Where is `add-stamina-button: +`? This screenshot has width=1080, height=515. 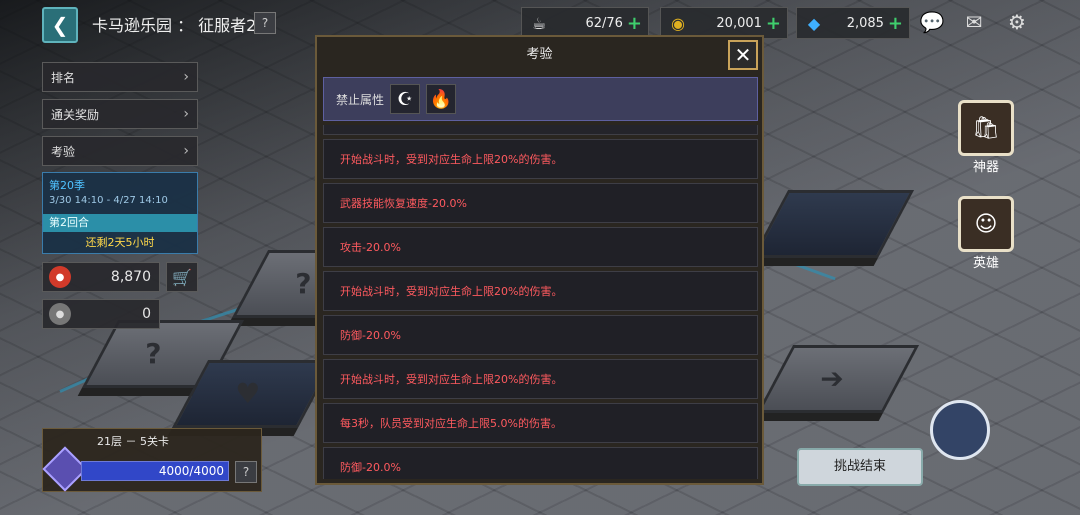 add-stamina-button: + is located at coordinates (634, 23).